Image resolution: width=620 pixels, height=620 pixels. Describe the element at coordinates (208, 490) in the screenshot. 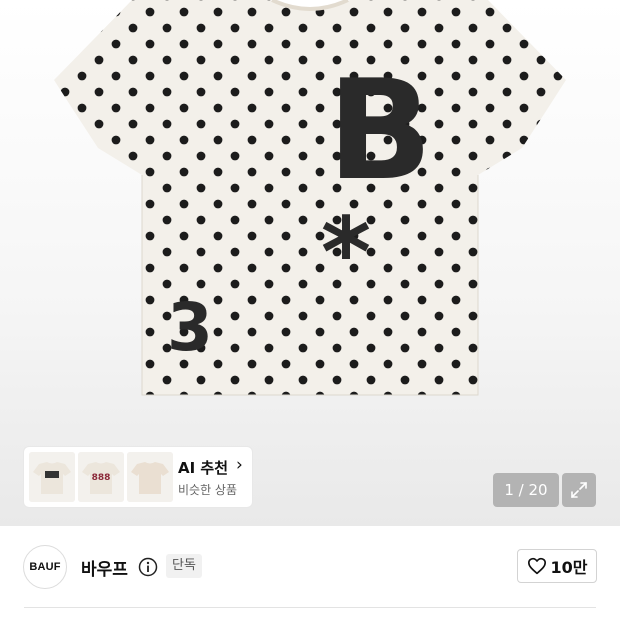

I see `ai-recommend-subtitle: 비슷한 상품` at that location.